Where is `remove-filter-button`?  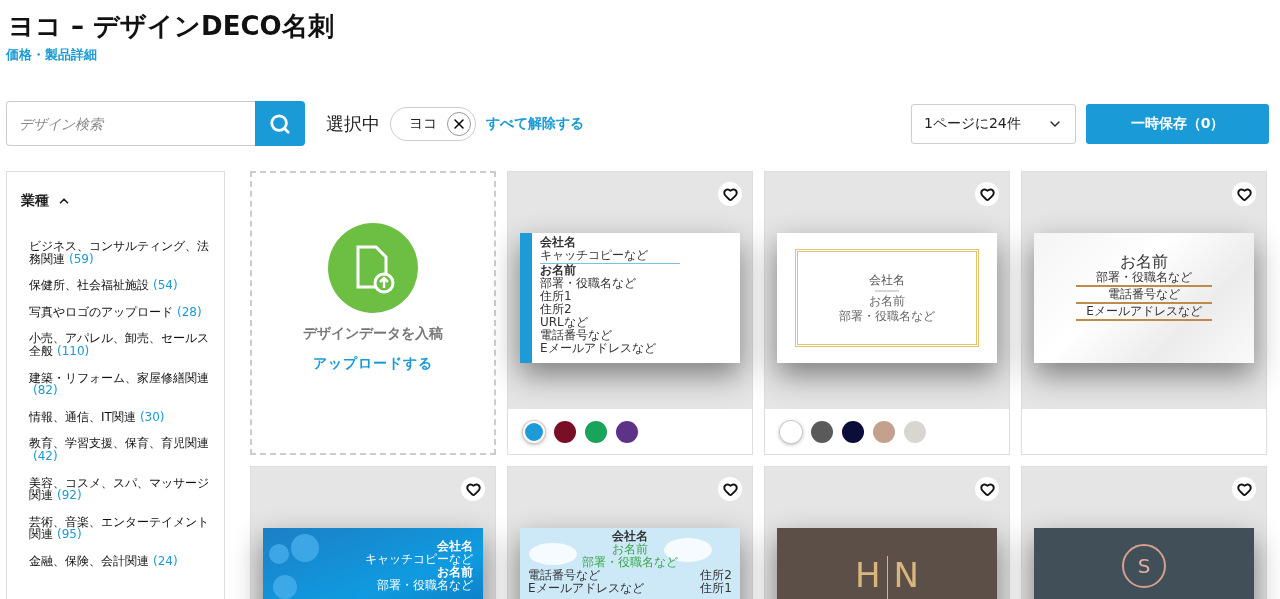 remove-filter-button is located at coordinates (459, 123).